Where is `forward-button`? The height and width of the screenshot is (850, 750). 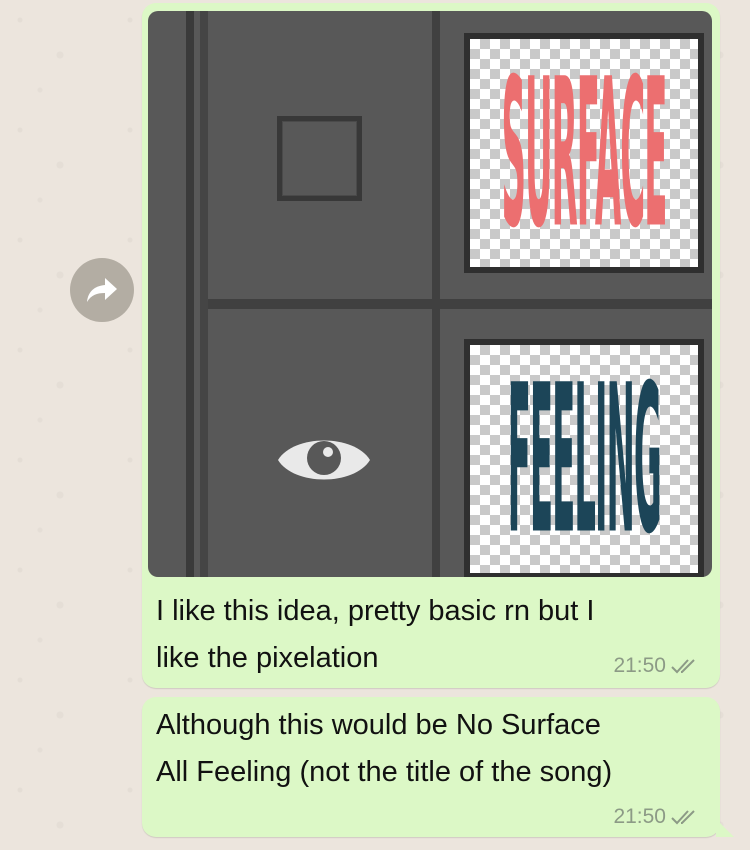
forward-button is located at coordinates (102, 290).